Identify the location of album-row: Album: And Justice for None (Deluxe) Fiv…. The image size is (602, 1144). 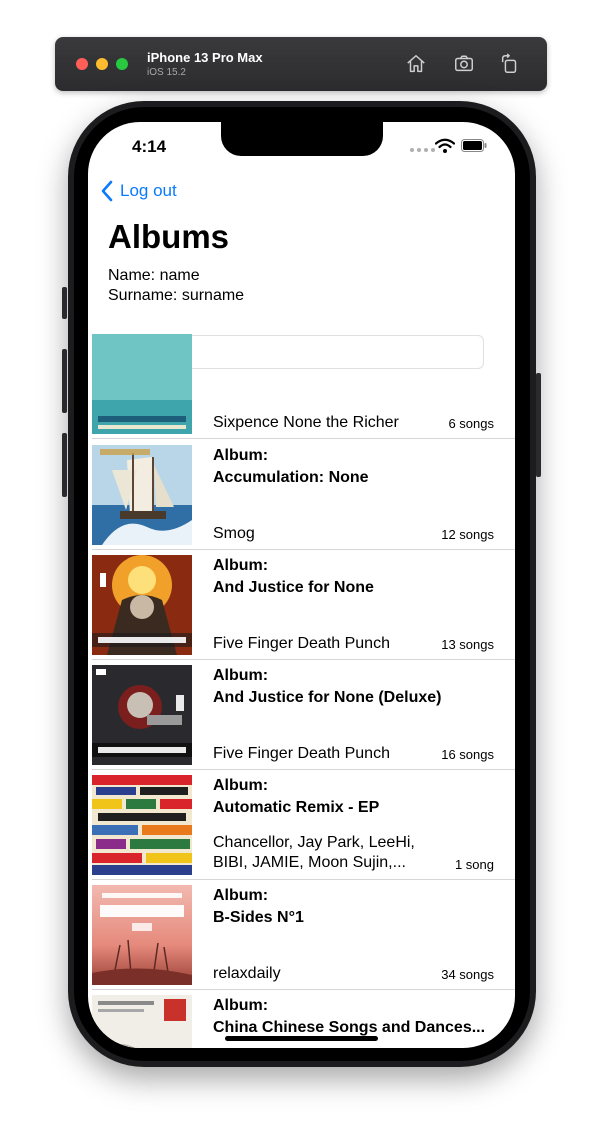
(301, 715).